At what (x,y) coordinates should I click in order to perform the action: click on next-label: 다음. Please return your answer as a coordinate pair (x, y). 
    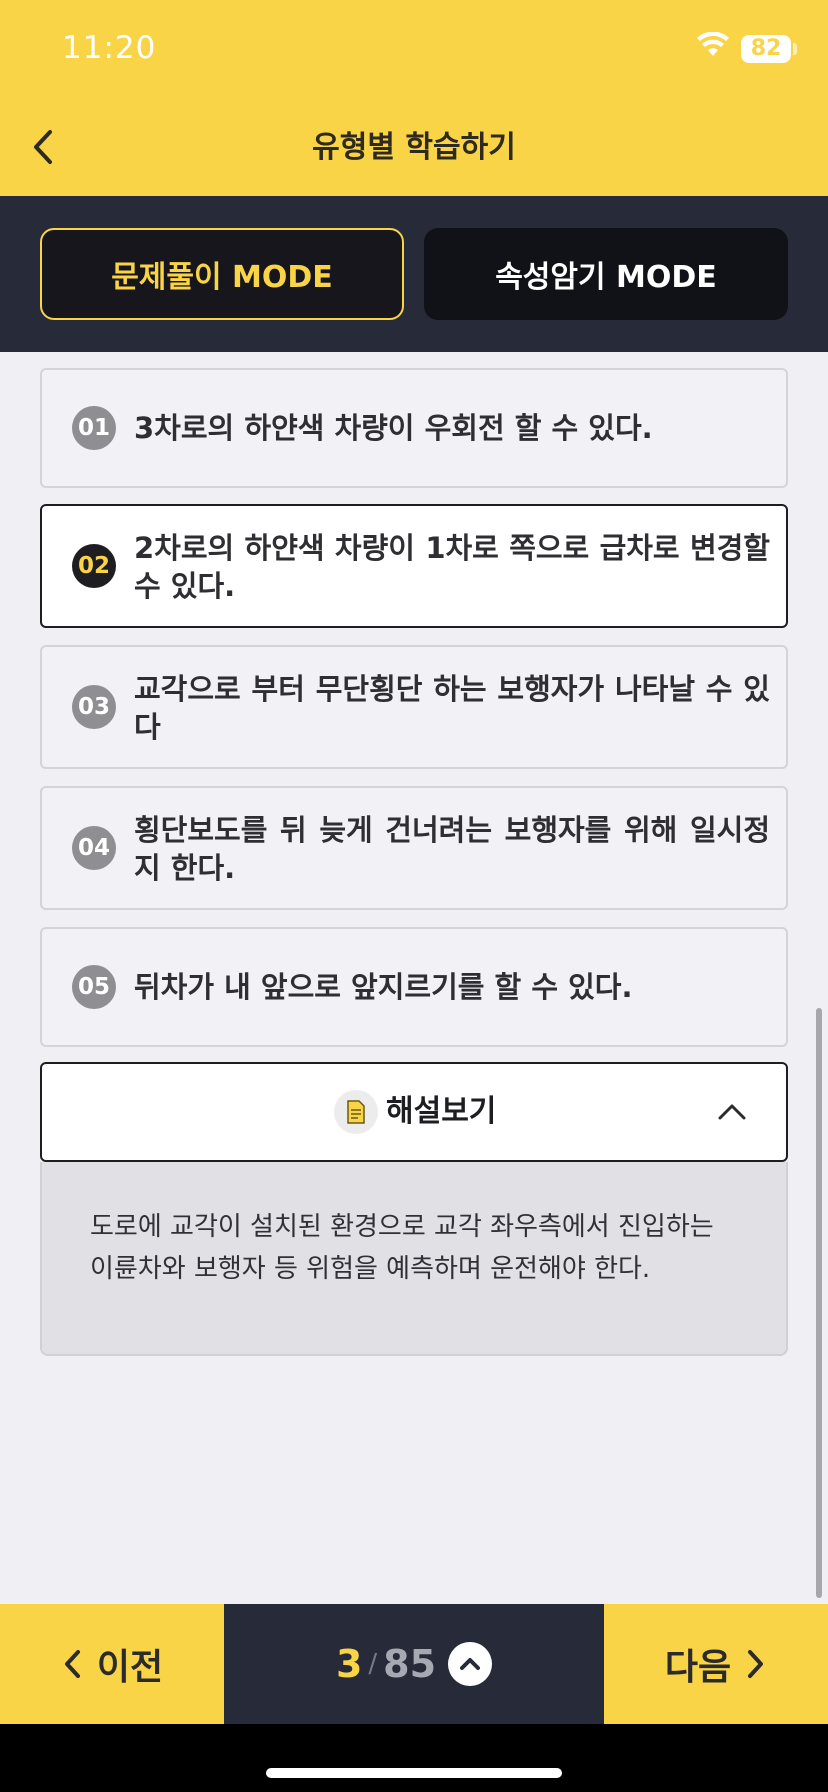
    Looking at the image, I should click on (698, 1667).